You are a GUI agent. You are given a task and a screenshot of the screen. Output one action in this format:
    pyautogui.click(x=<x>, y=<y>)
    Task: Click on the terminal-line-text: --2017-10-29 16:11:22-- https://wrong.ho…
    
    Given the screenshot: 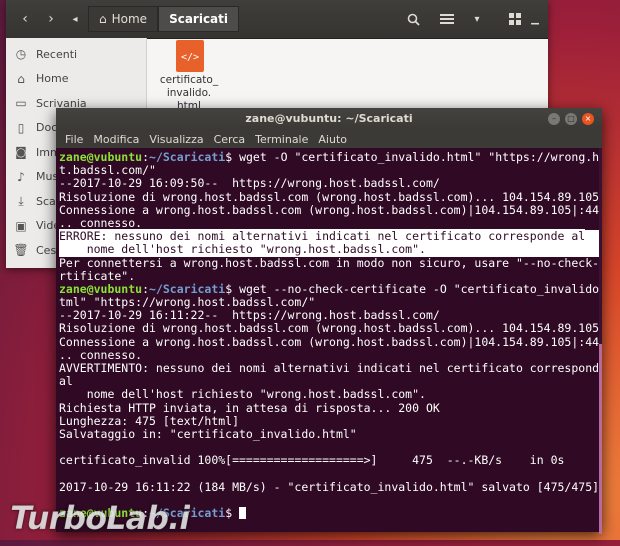 What is the action you would take?
    pyautogui.click(x=249, y=315)
    